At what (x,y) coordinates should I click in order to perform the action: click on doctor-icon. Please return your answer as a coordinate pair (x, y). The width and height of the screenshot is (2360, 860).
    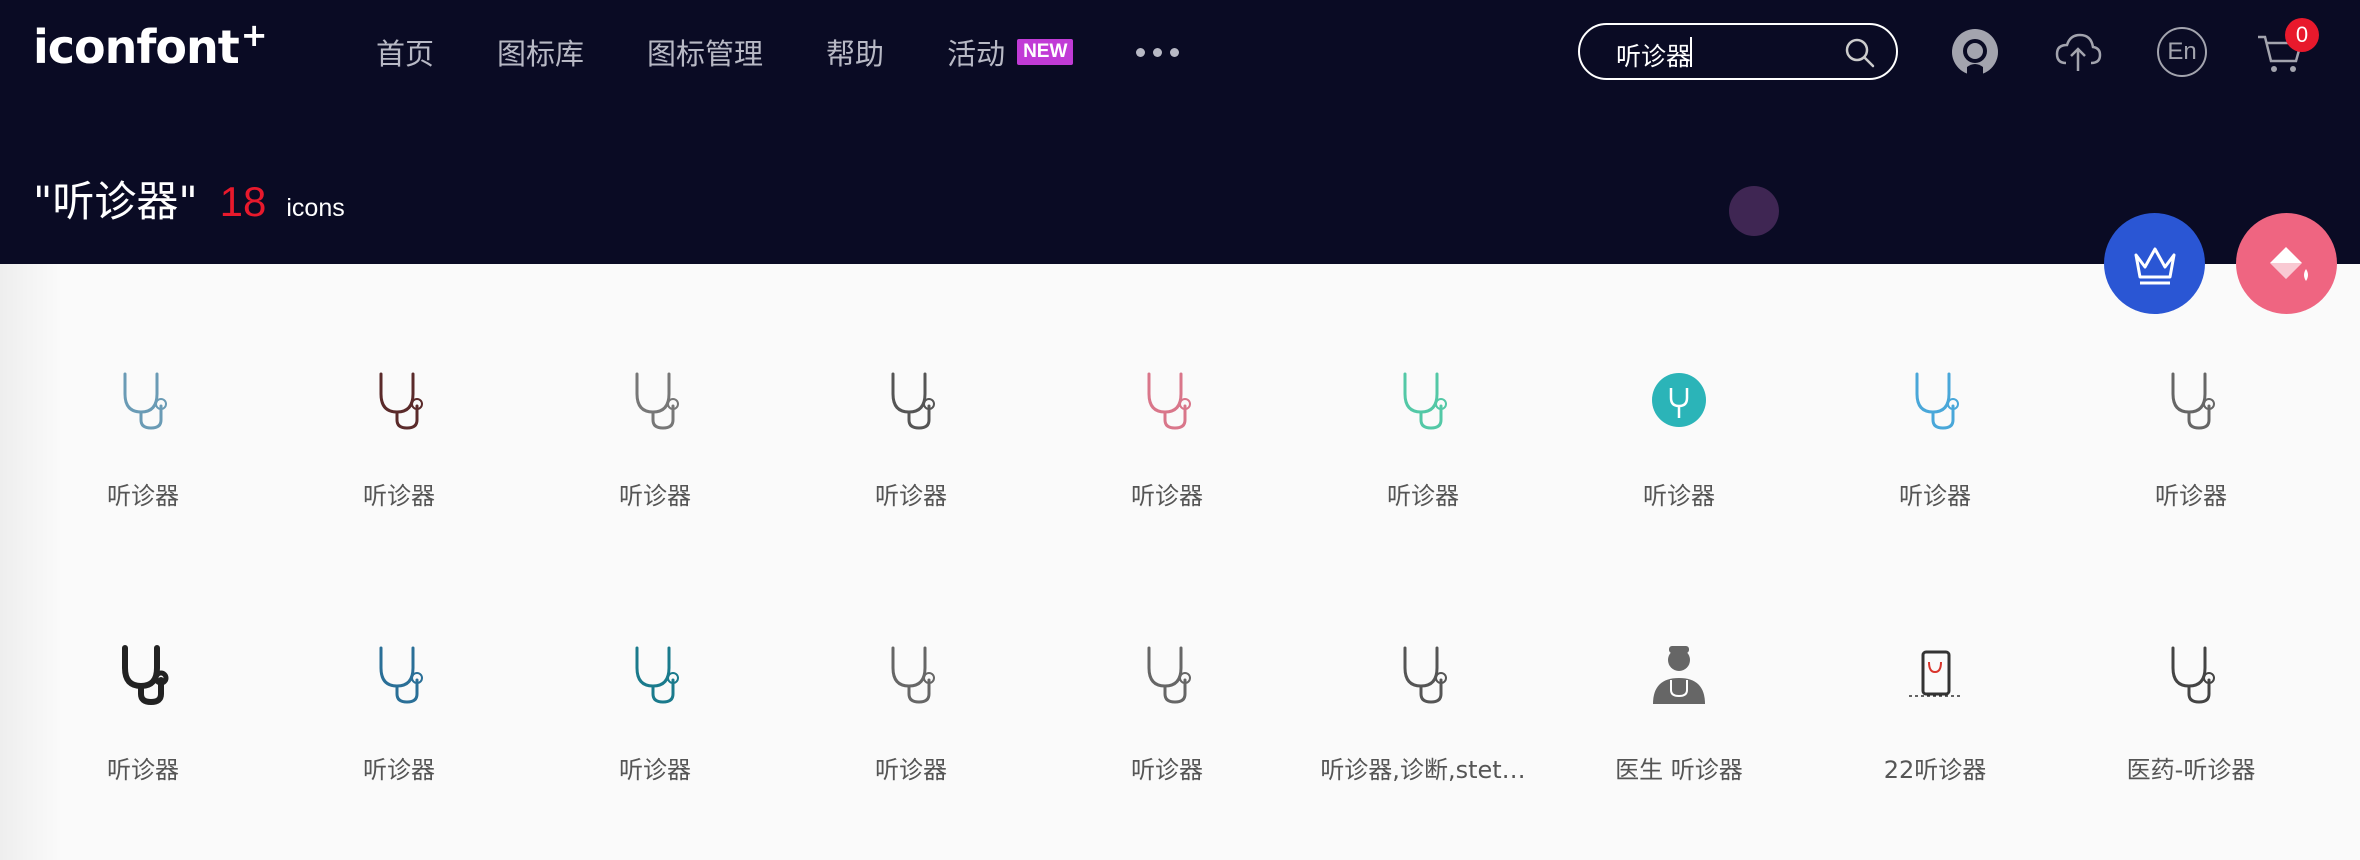
    Looking at the image, I should click on (1679, 675).